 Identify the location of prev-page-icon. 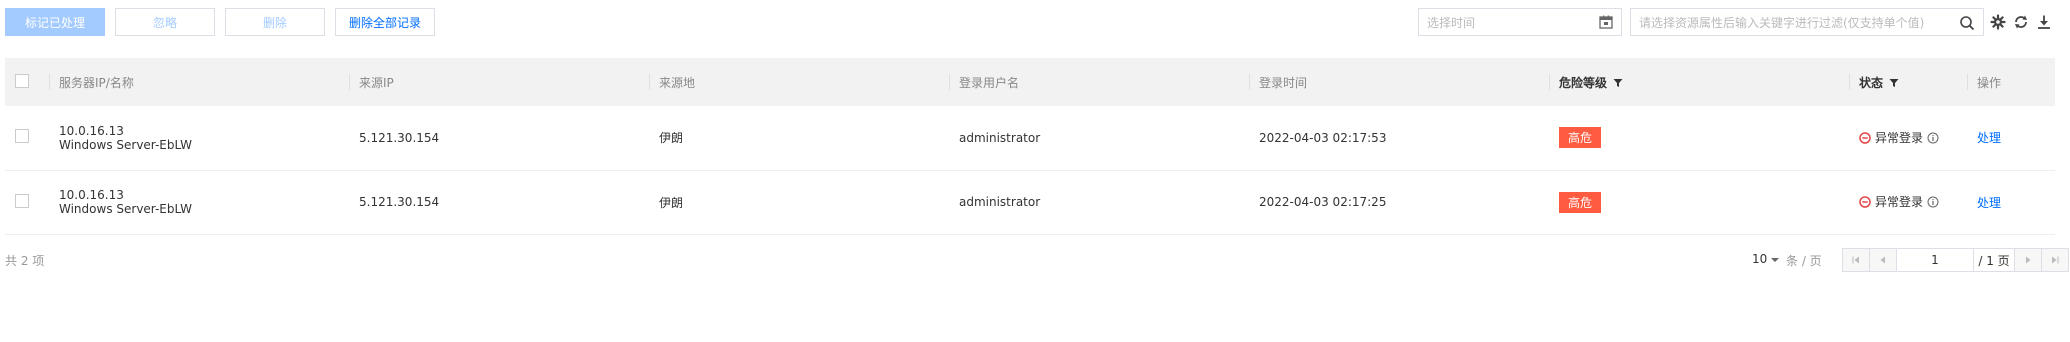
(1882, 260).